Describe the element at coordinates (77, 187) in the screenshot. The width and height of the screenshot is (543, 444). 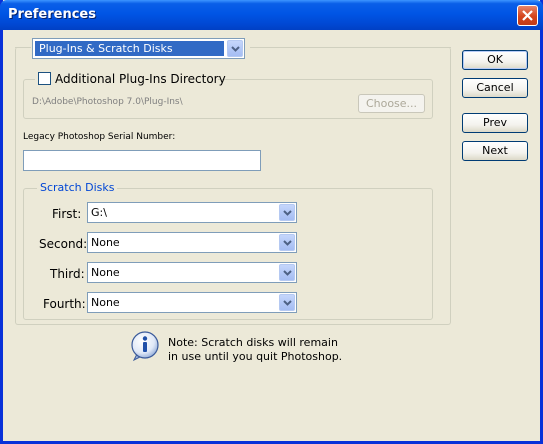
I see `scratch-legend: Scratch Disks` at that location.